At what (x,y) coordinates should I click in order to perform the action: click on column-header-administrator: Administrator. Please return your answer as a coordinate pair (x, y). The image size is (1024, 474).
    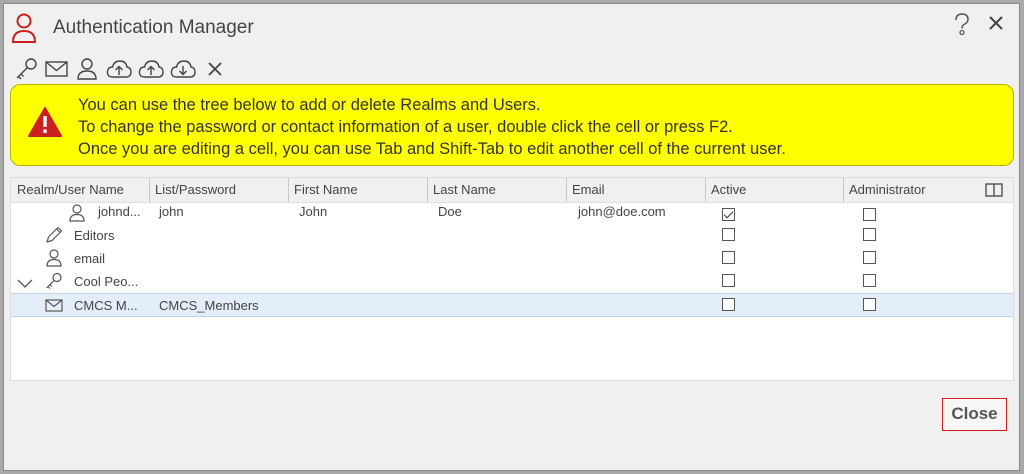
    Looking at the image, I should click on (908, 190).